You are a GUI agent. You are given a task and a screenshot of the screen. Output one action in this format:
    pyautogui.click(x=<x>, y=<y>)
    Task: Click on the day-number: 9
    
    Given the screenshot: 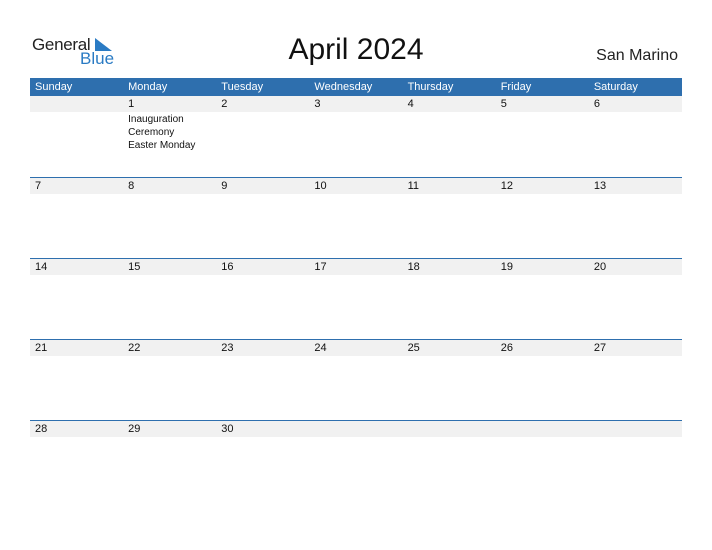 What is the action you would take?
    pyautogui.click(x=224, y=186)
    